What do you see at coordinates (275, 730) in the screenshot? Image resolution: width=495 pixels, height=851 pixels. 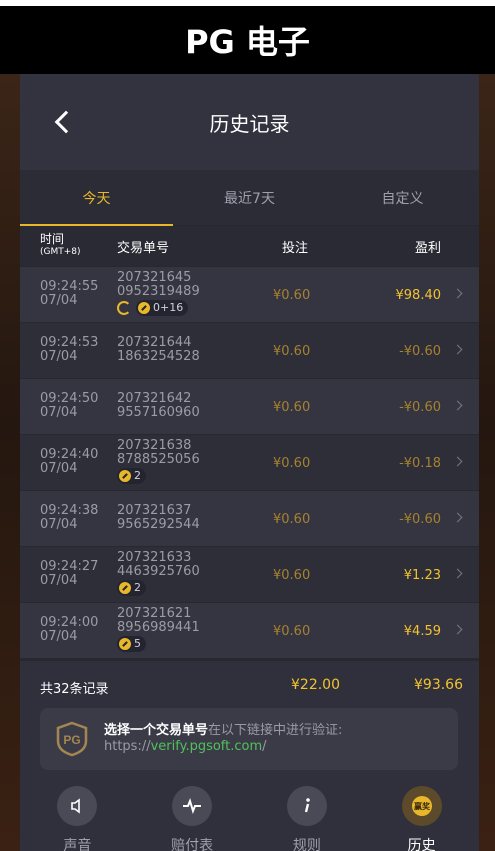 I see `verify-rest: 在以下链接中进行验证:` at bounding box center [275, 730].